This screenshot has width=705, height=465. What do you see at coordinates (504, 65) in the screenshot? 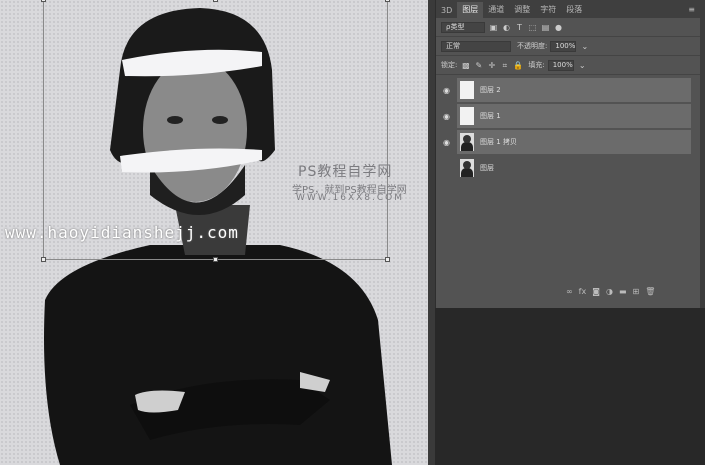
I see `artboard-icon: ⌗` at bounding box center [504, 65].